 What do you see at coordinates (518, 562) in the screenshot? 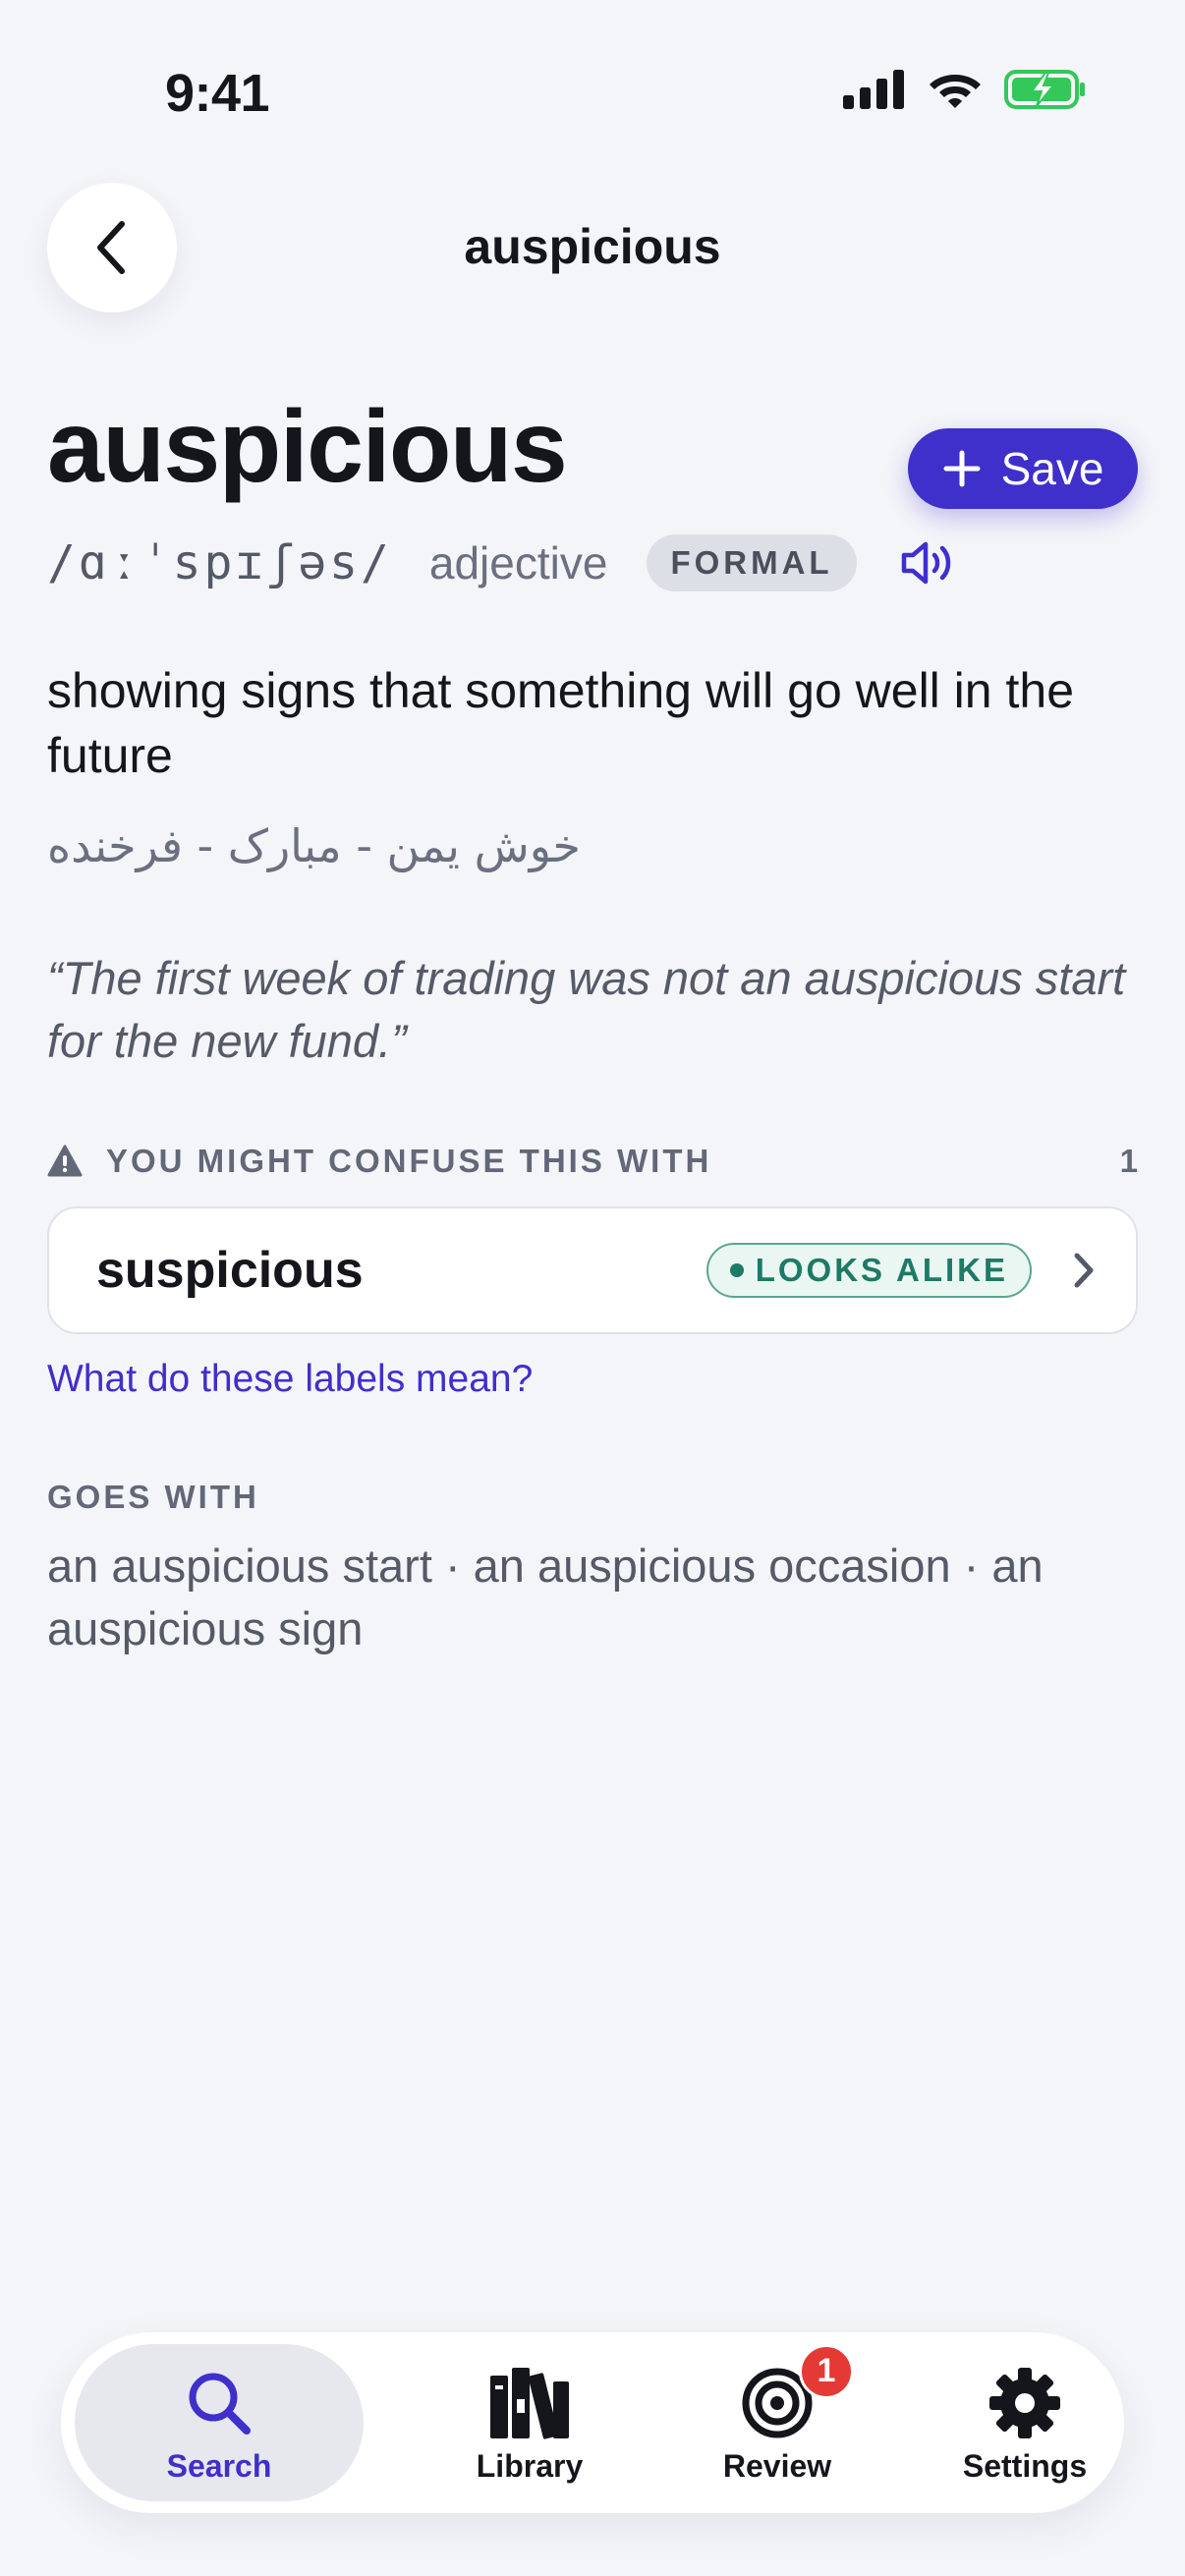
I see `part-of-speech: adjective` at bounding box center [518, 562].